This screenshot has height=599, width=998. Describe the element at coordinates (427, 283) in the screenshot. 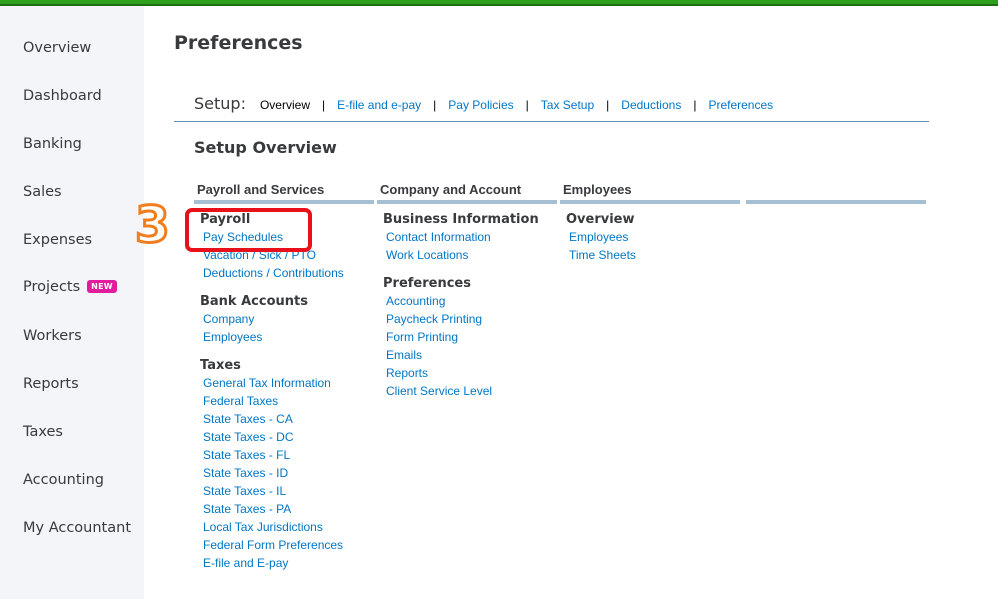

I see `group-title: Preferences` at that location.